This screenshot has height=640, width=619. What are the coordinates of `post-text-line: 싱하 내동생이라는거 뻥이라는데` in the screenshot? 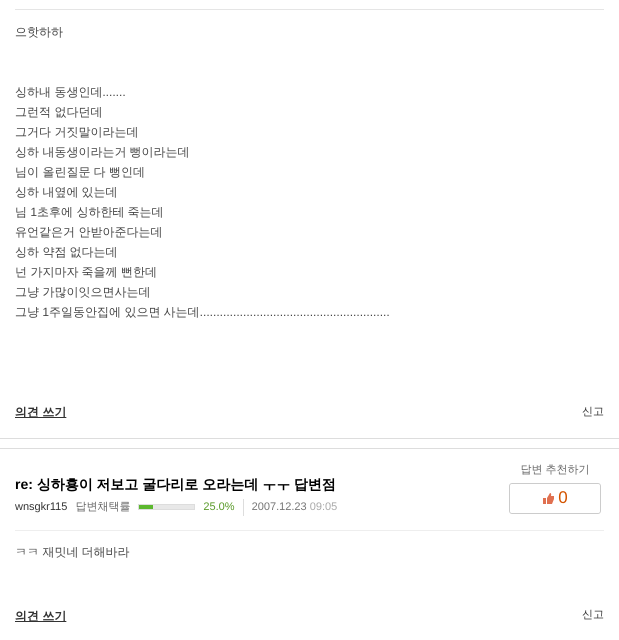 It's located at (103, 152).